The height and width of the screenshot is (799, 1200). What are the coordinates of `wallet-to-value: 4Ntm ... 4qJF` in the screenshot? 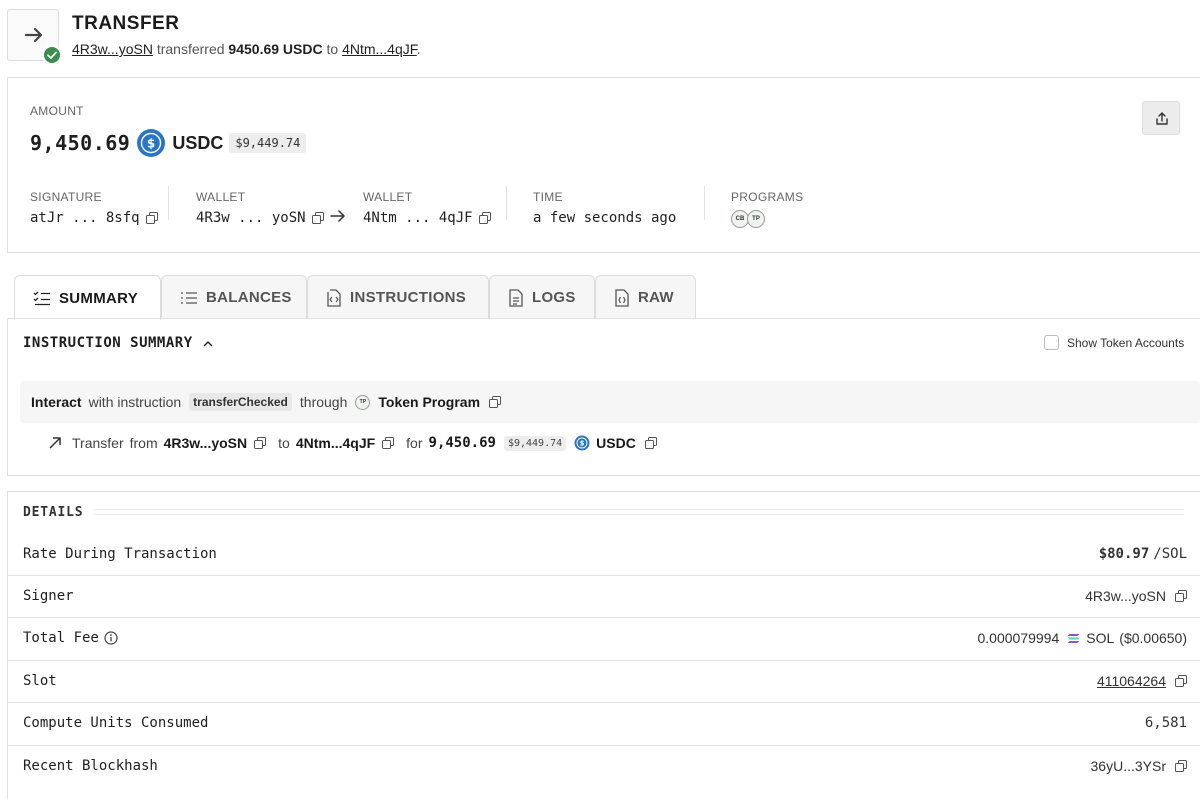 It's located at (418, 218).